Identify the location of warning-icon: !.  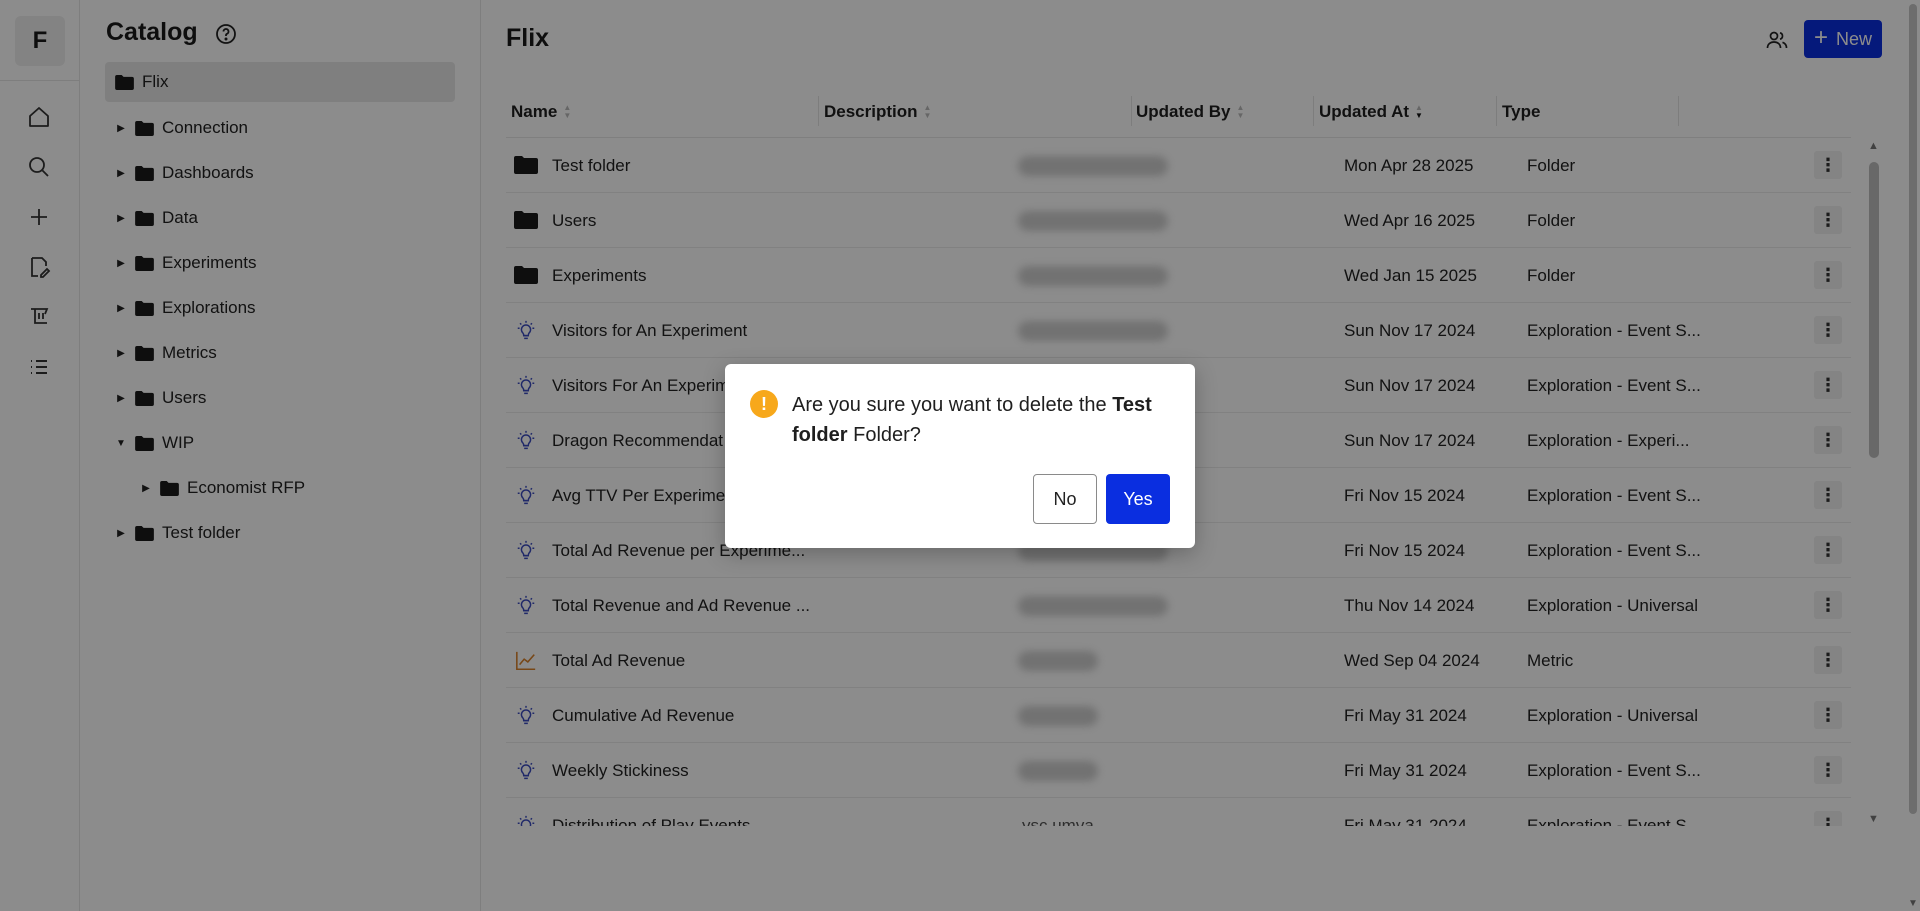
(764, 404).